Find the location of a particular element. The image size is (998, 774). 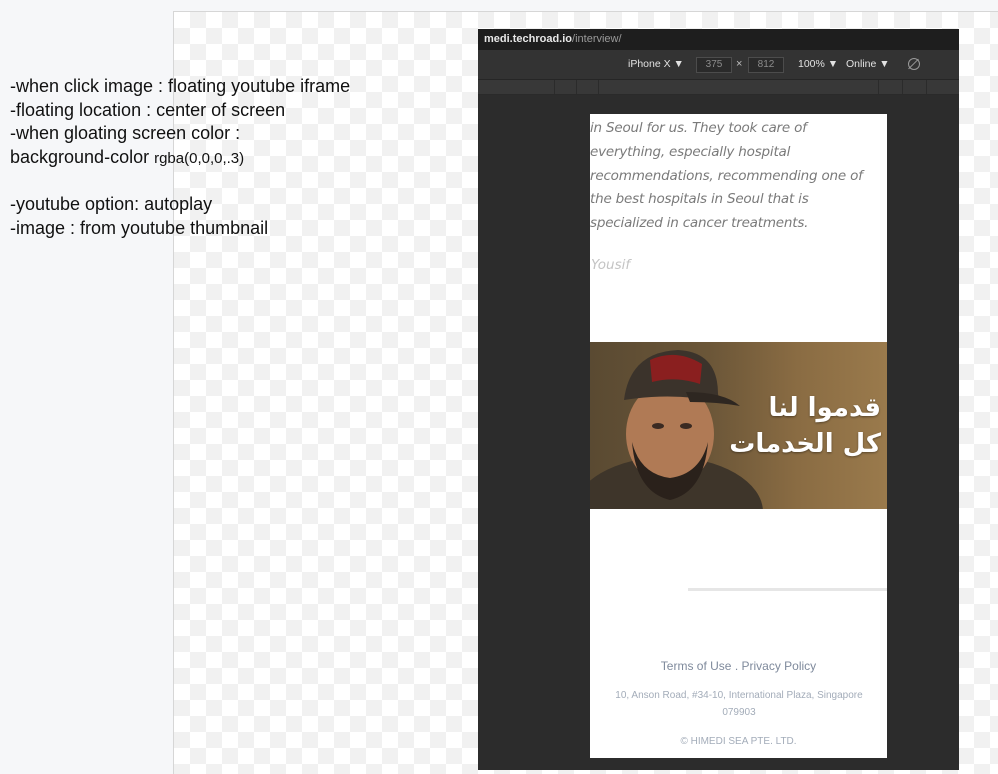

media-query-ruler is located at coordinates (718, 87).